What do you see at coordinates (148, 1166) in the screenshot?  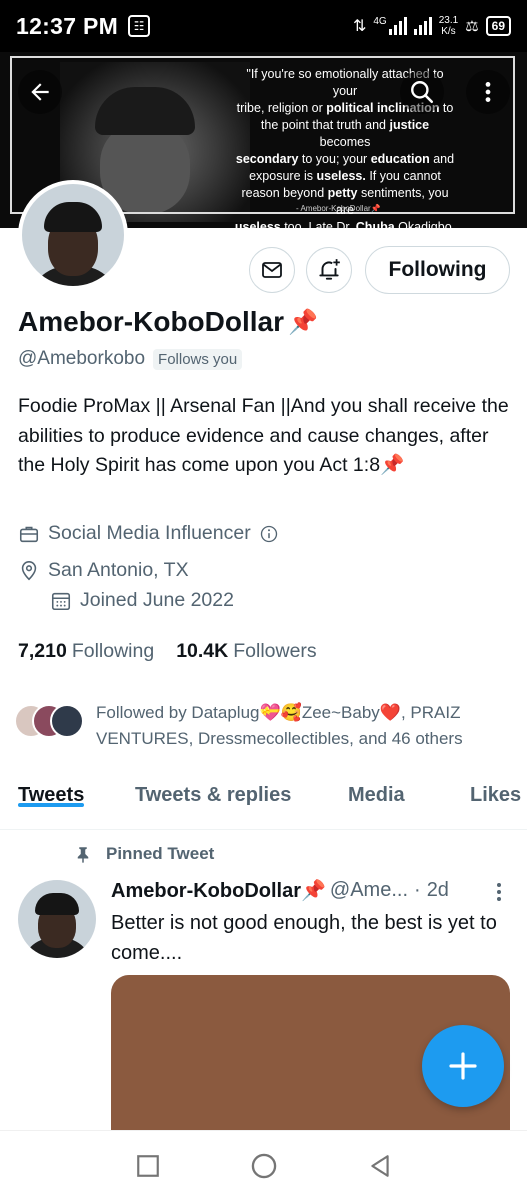 I see `recents-icon` at bounding box center [148, 1166].